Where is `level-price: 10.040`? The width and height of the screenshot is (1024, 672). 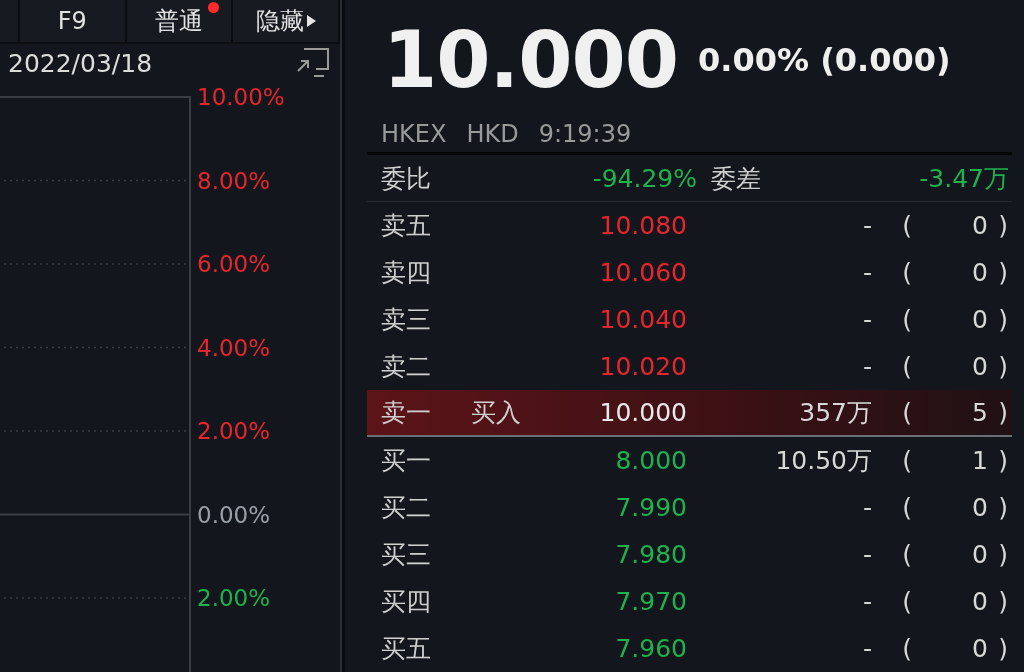
level-price: 10.040 is located at coordinates (642, 319).